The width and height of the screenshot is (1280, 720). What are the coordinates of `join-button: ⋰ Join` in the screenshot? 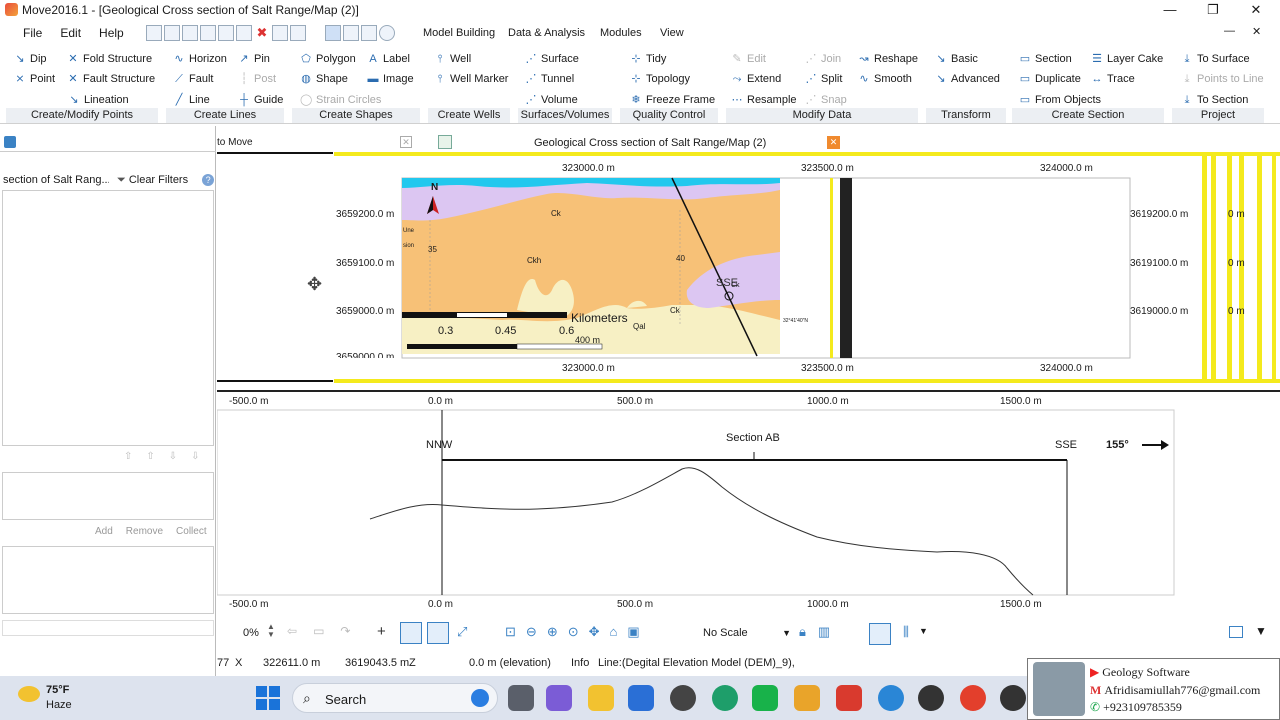 It's located at (823, 59).